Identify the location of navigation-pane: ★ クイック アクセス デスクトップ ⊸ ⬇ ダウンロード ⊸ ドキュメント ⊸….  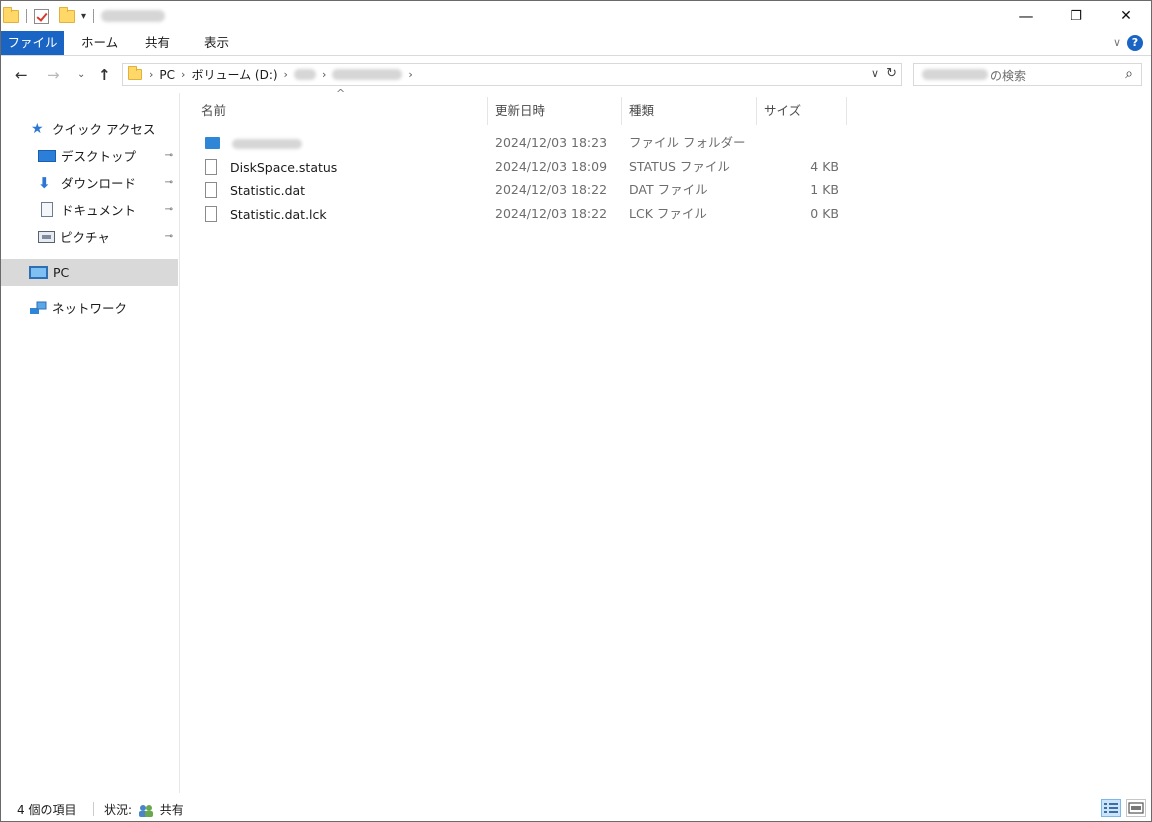
(90, 443).